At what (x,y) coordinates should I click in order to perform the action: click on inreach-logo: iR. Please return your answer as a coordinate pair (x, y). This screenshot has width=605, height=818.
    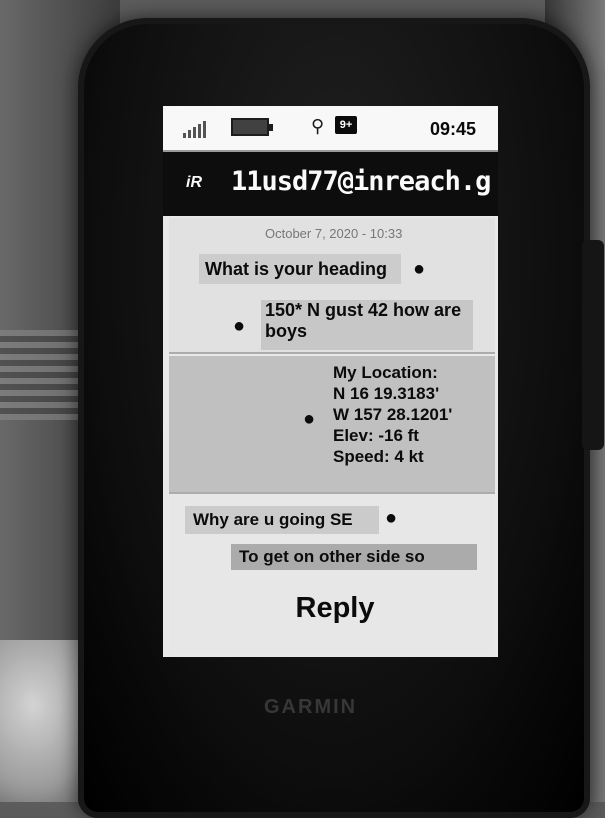
    Looking at the image, I should click on (194, 182).